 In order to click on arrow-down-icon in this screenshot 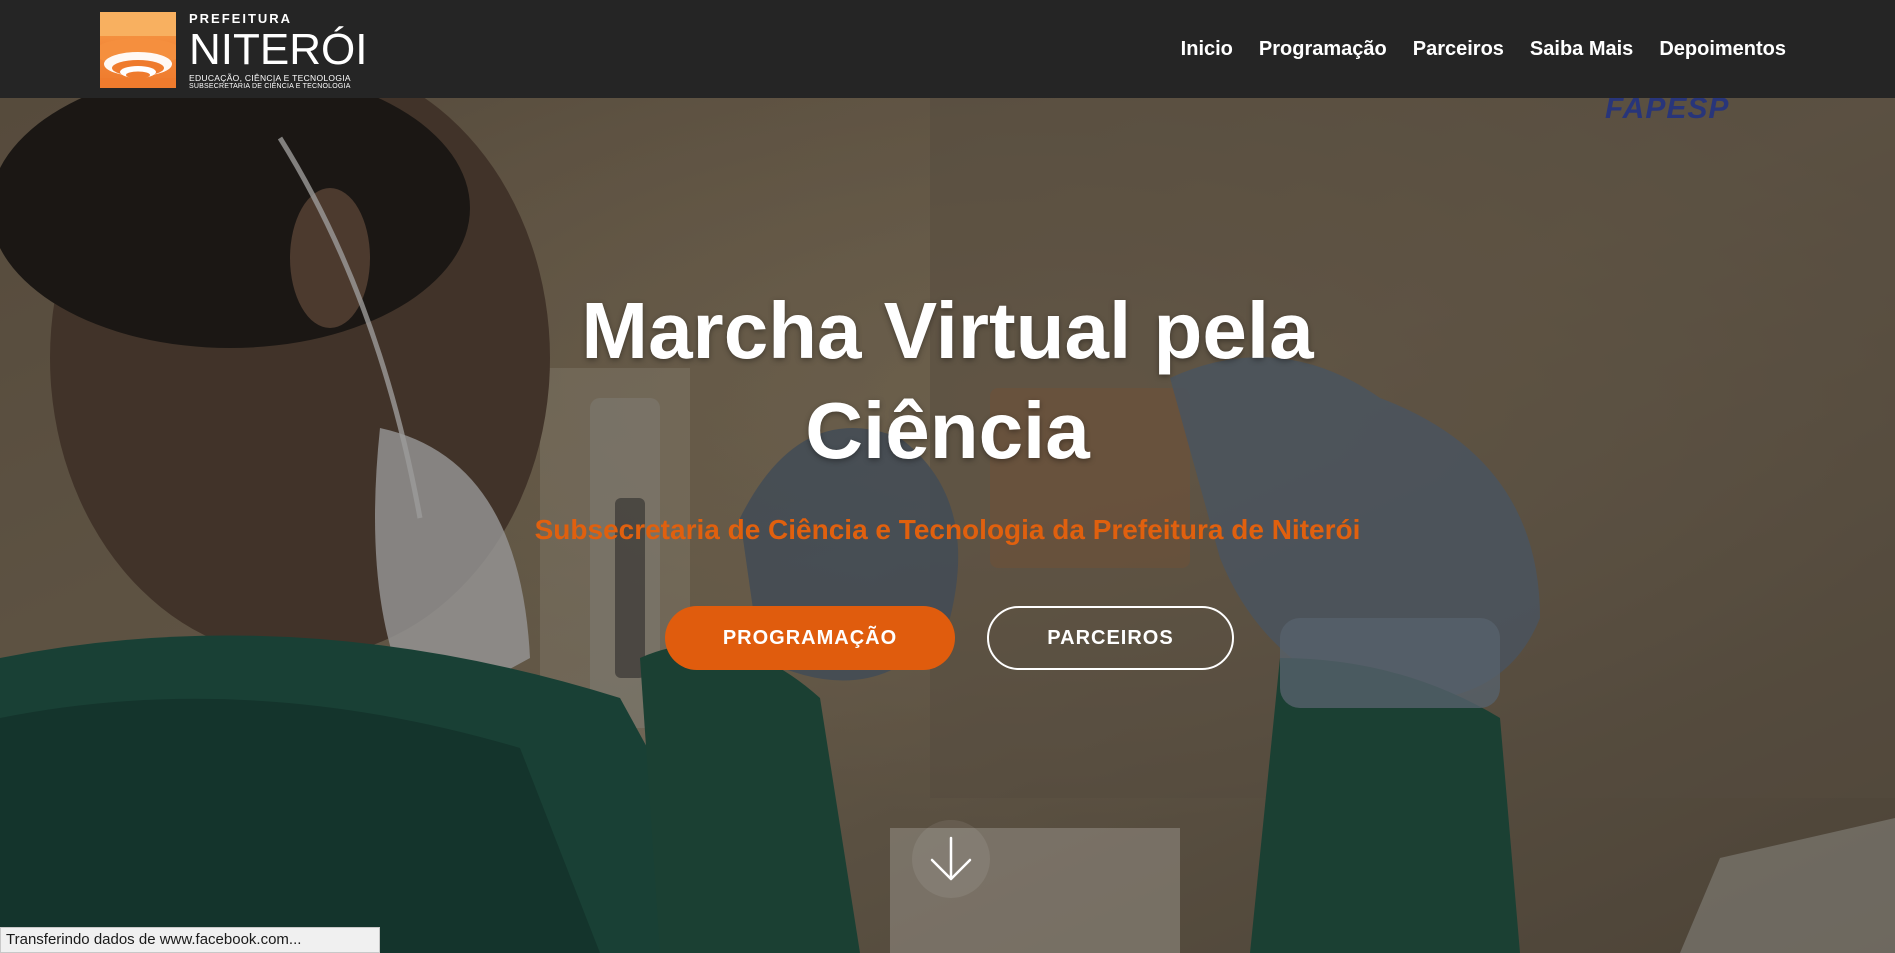, I will do `click(951, 858)`.